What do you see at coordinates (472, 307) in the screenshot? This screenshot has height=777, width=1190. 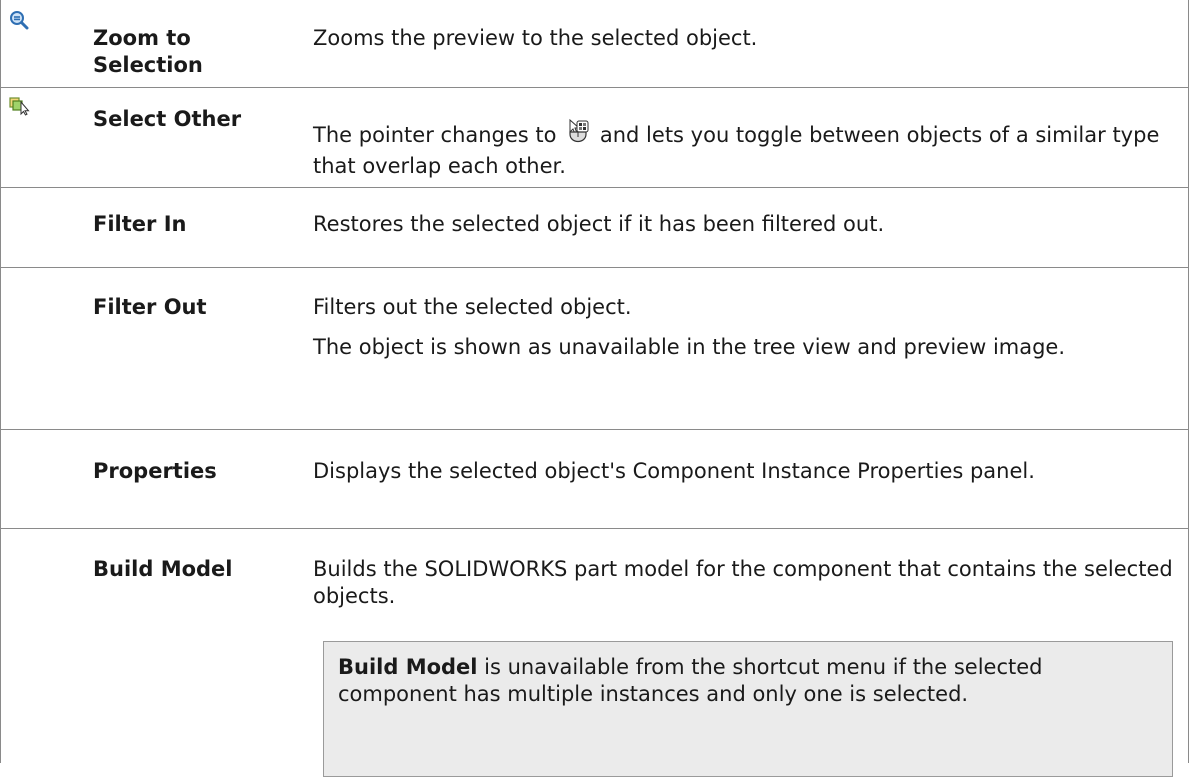 I see `description-paragraph: Filters out the selected object.` at bounding box center [472, 307].